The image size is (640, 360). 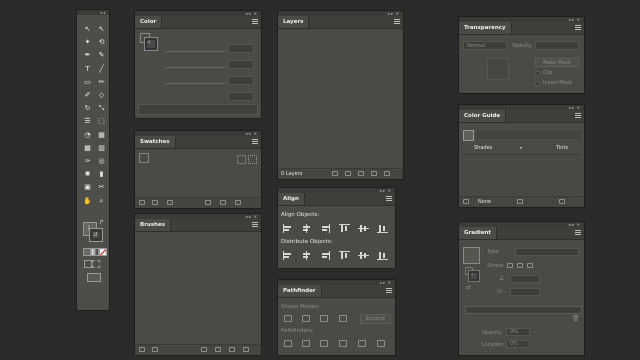 I want to click on delete-swatch-icon, so click(x=238, y=202).